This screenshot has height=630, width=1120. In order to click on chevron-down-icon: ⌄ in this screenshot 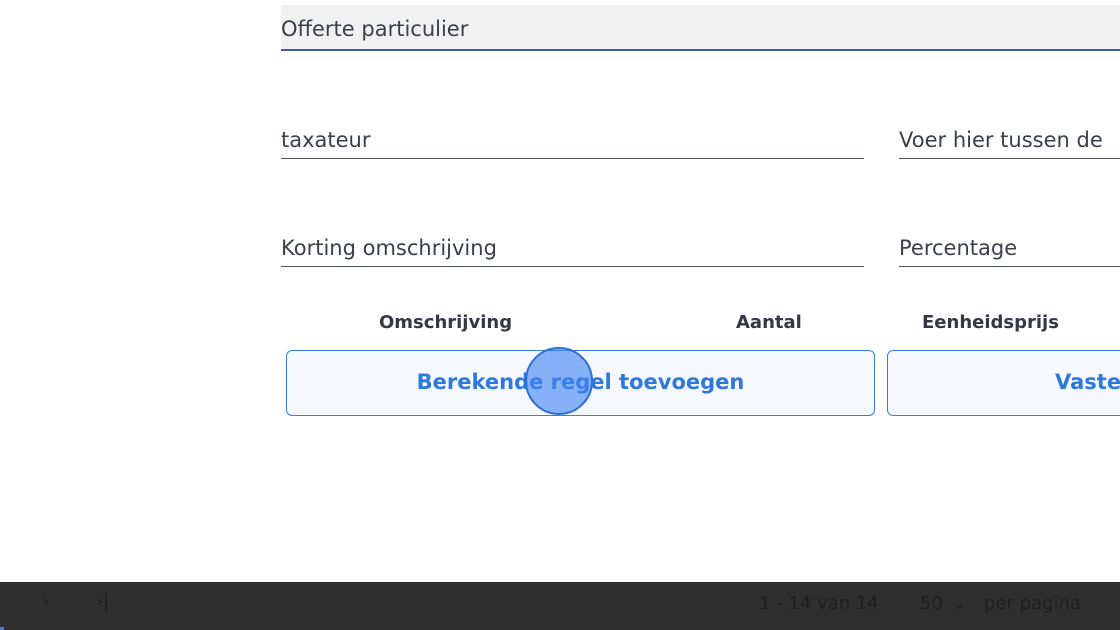, I will do `click(959, 603)`.